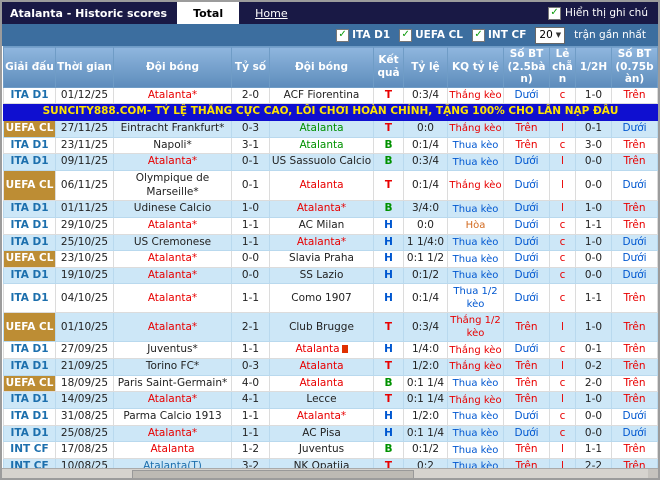 The image size is (660, 480). Describe the element at coordinates (603, 13) in the screenshot. I see `show-notes-checkbox: ✓ Hiển thị ghi chú` at that location.